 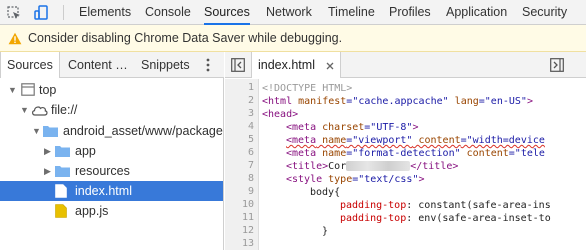 What do you see at coordinates (30, 65) in the screenshot?
I see `nav-tab-sources: Sources` at bounding box center [30, 65].